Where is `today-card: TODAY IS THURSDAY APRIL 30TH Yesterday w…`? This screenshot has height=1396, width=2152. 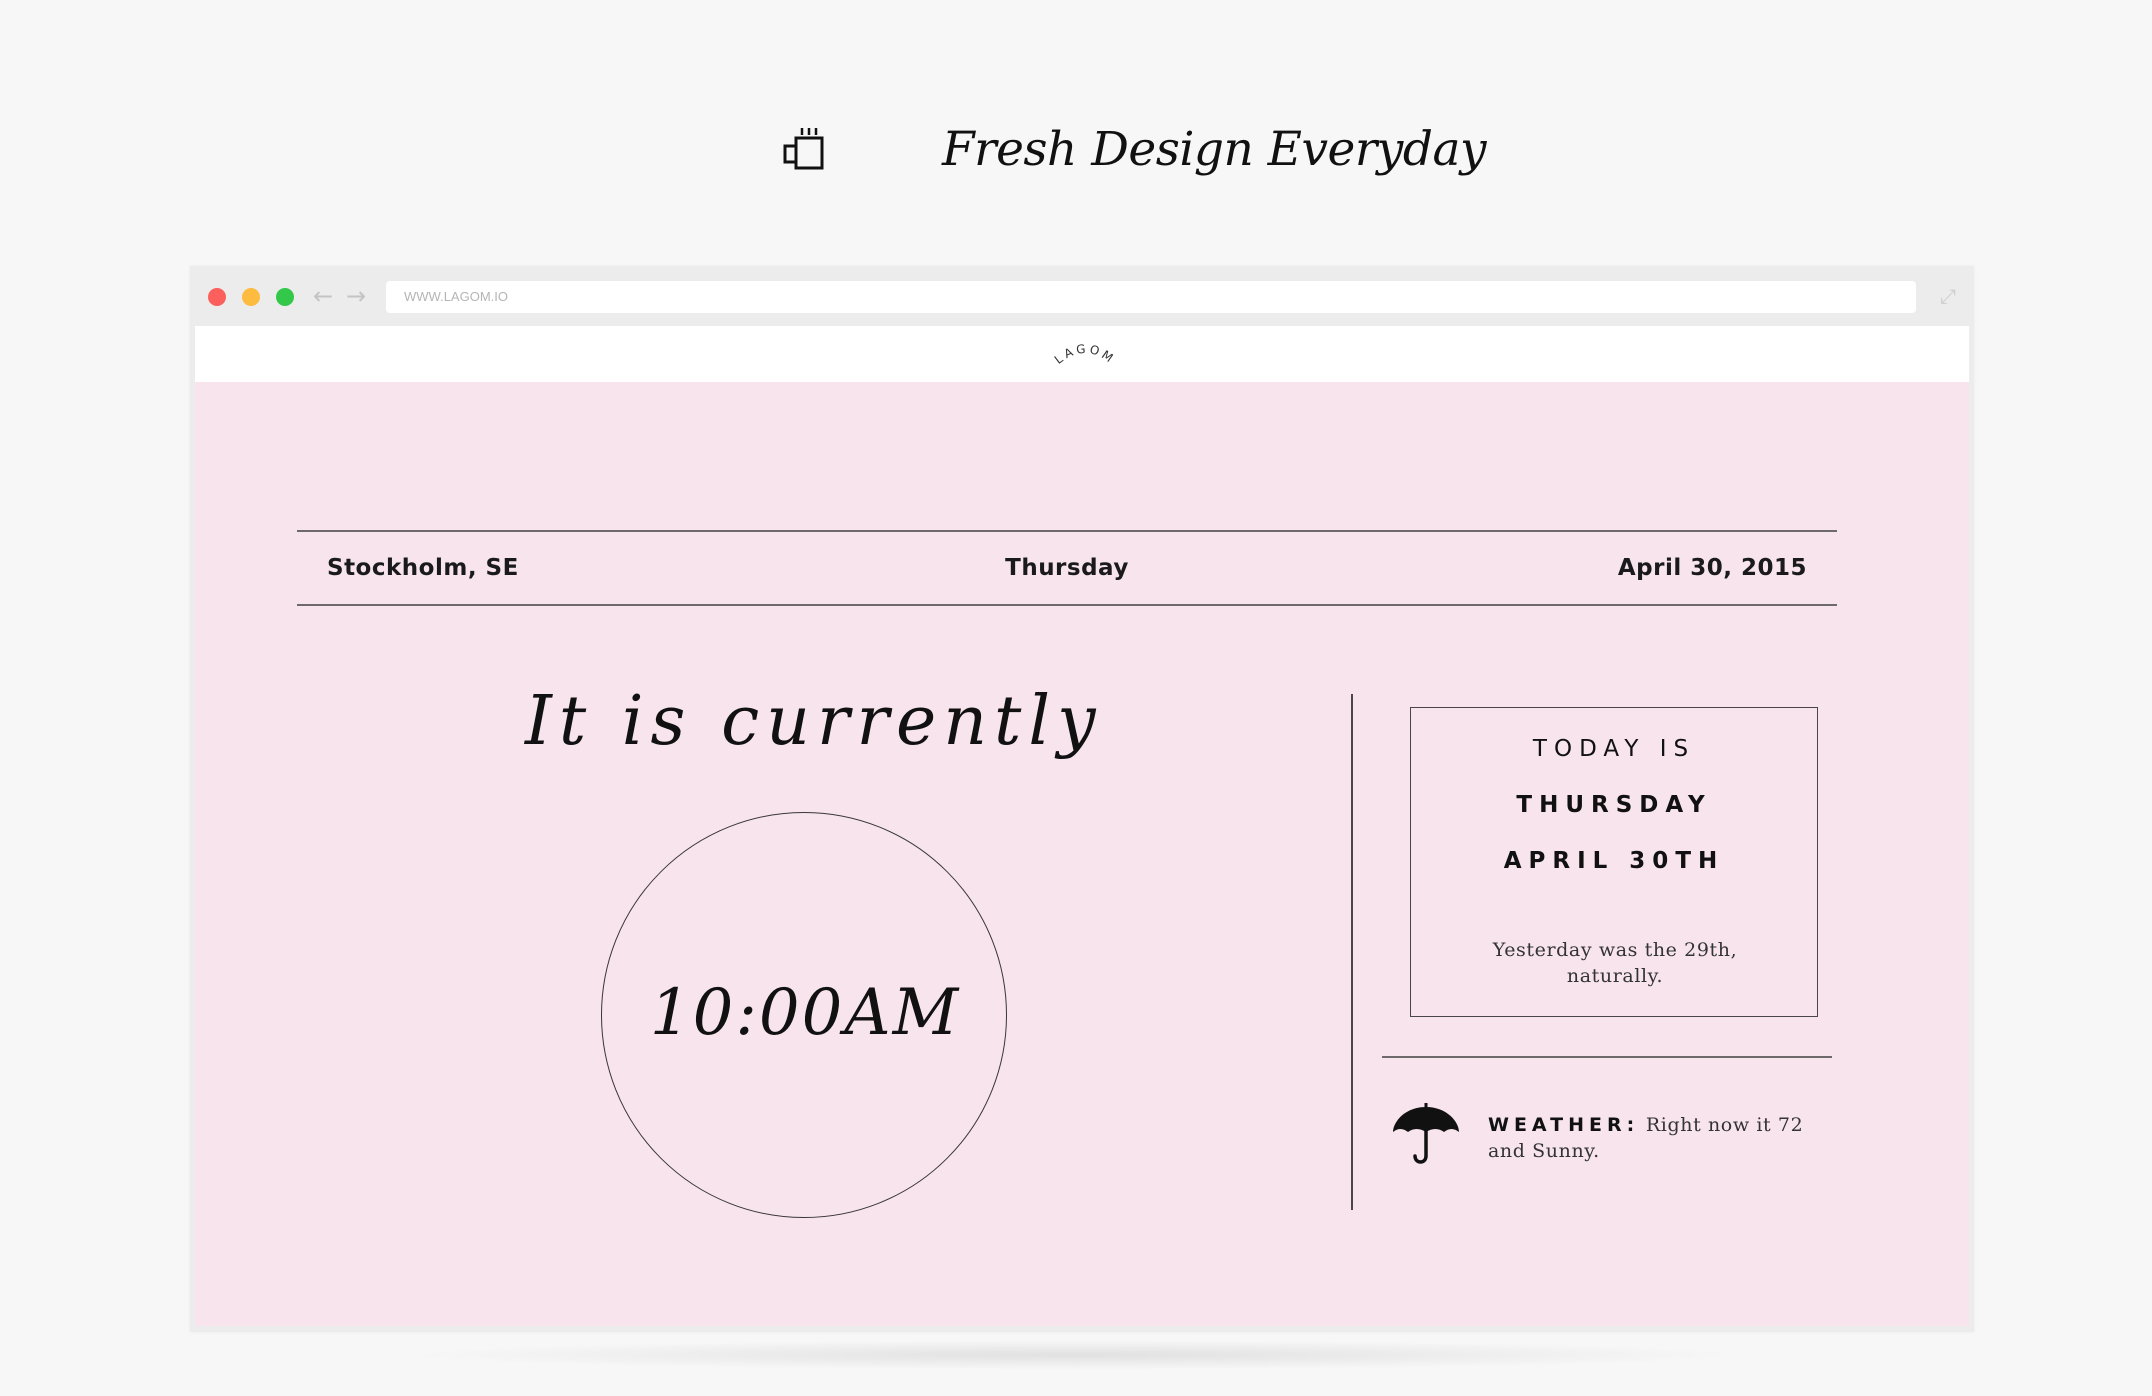
today-card: TODAY IS THURSDAY APRIL 30TH Yesterday w… is located at coordinates (1614, 862).